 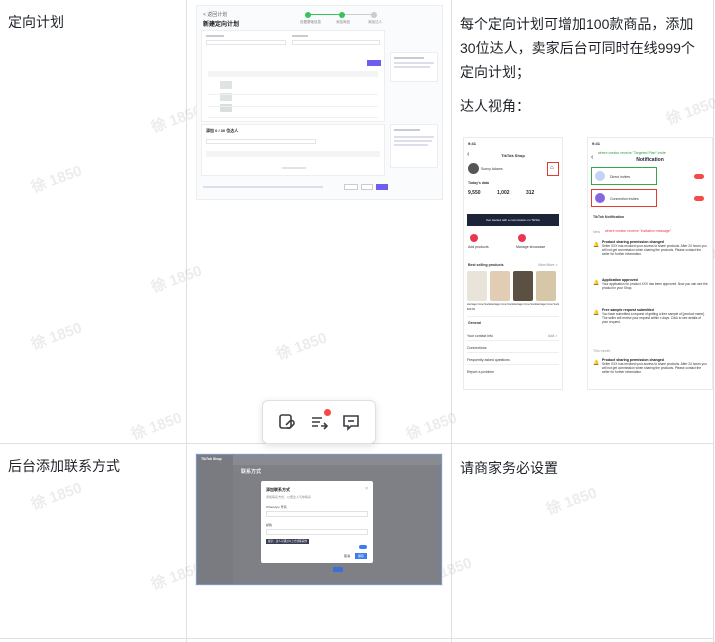 I want to click on link-icon, so click(x=287, y=422).